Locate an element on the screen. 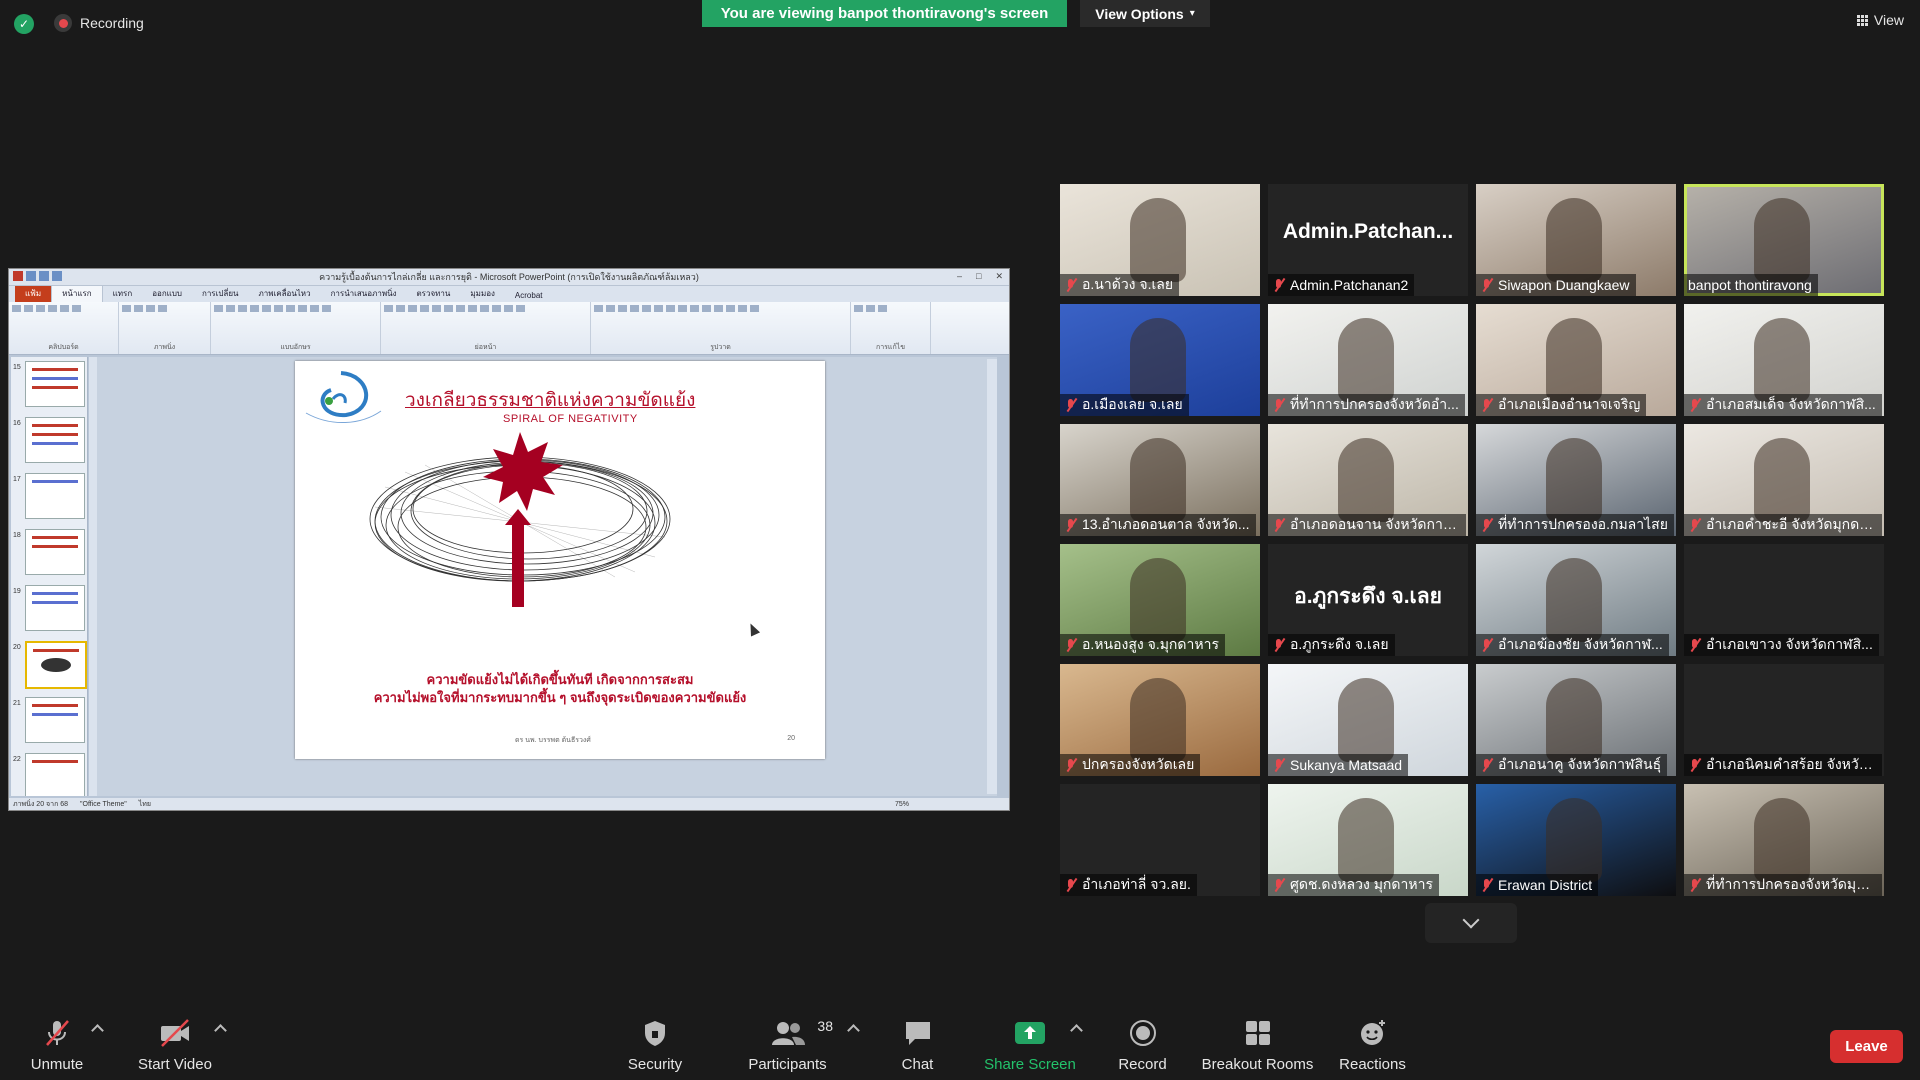 Image resolution: width=1920 pixels, height=1080 pixels. chevron-down-icon is located at coordinates (1471, 920).